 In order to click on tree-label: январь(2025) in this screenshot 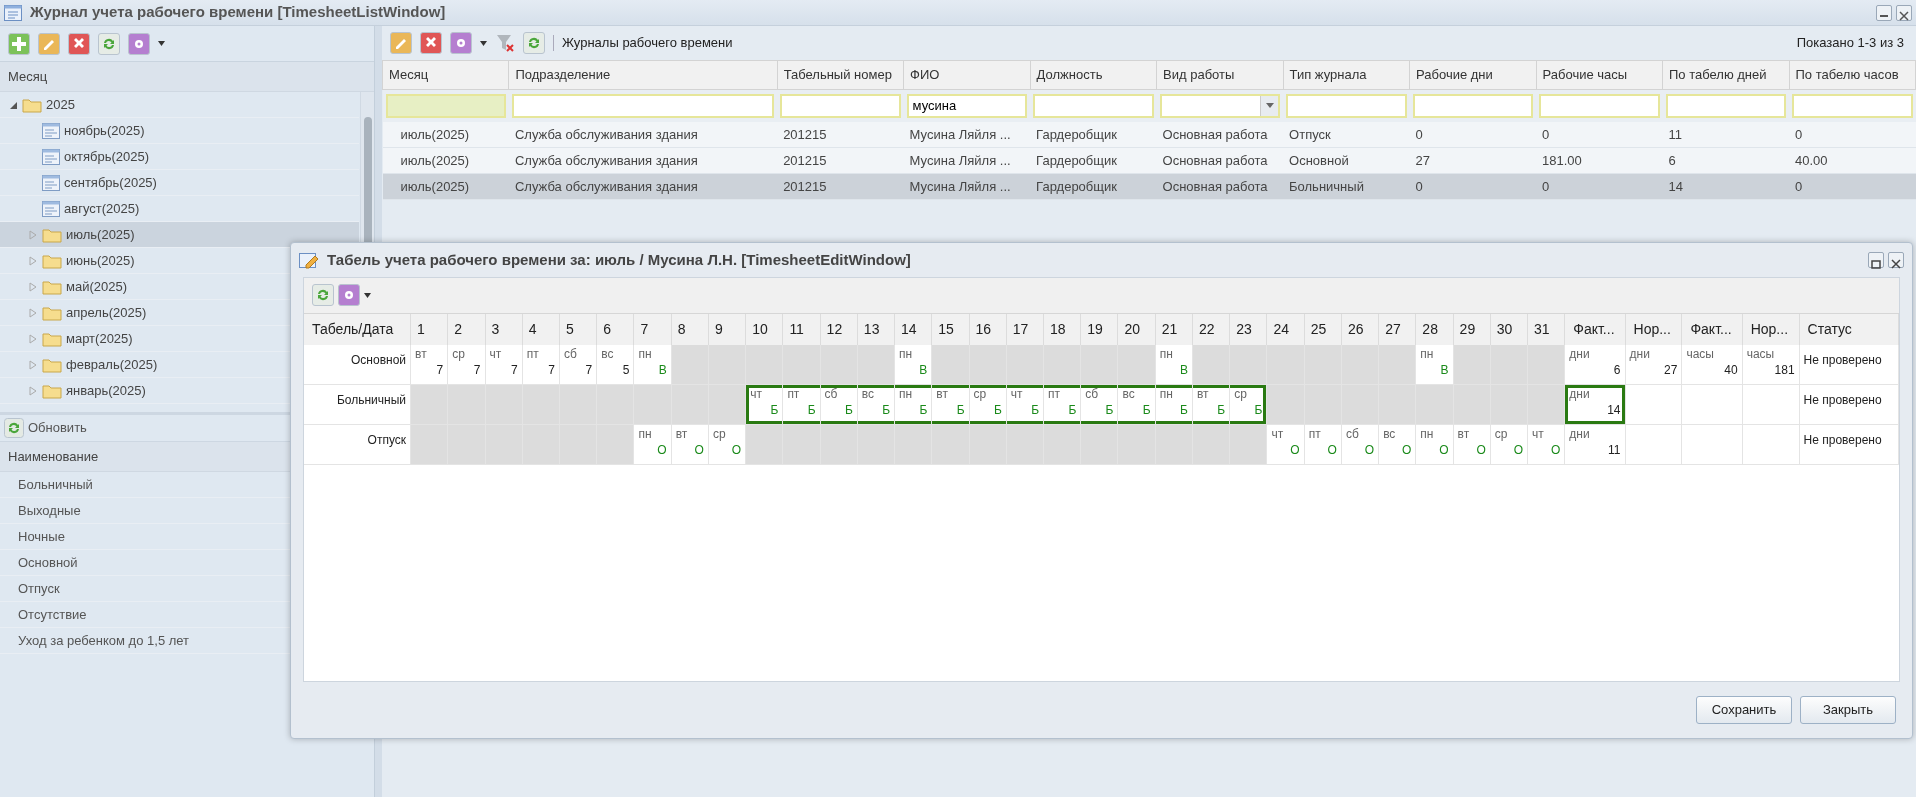, I will do `click(106, 390)`.